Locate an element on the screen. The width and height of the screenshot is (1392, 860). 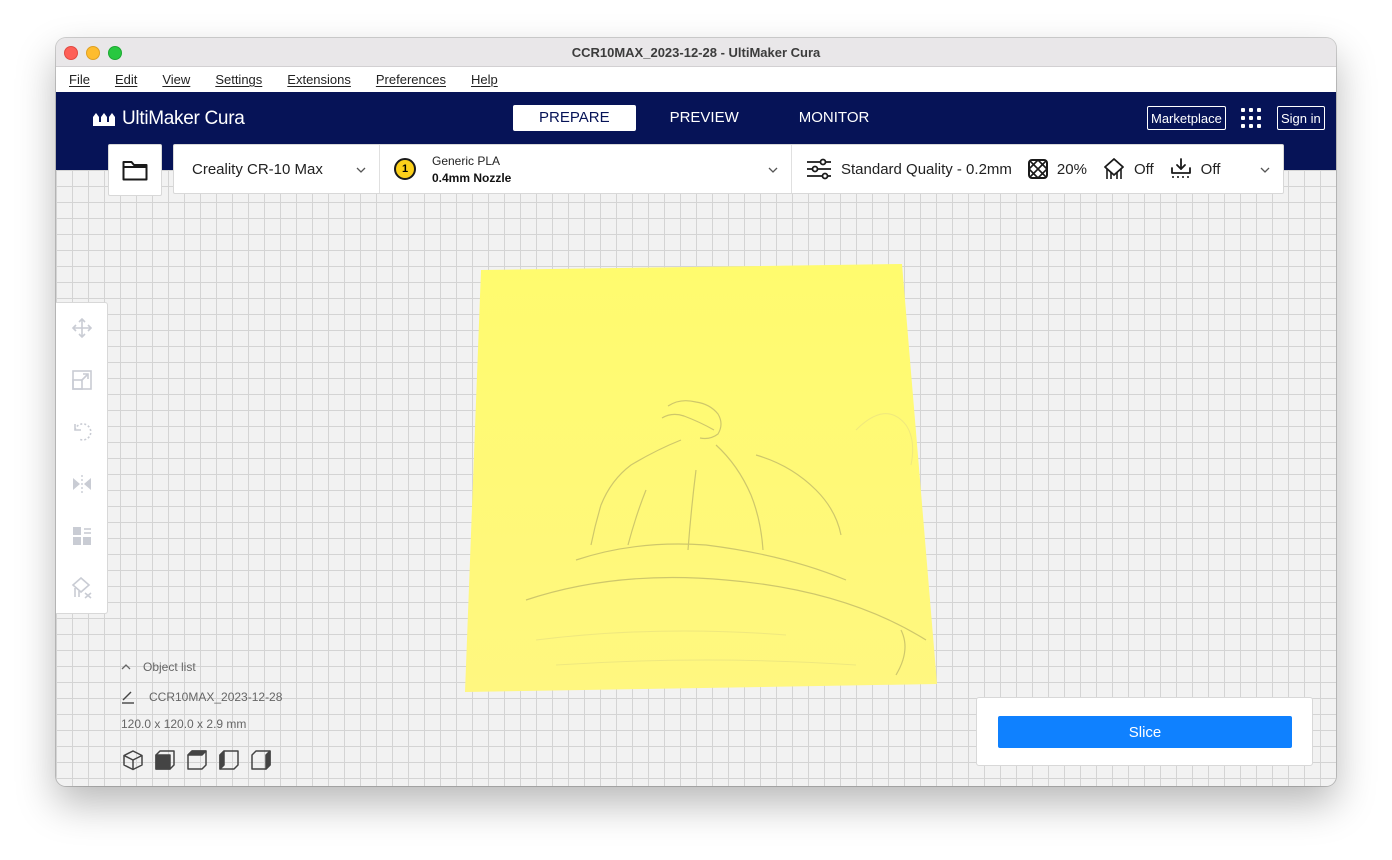
3d-view-icon is located at coordinates (133, 760).